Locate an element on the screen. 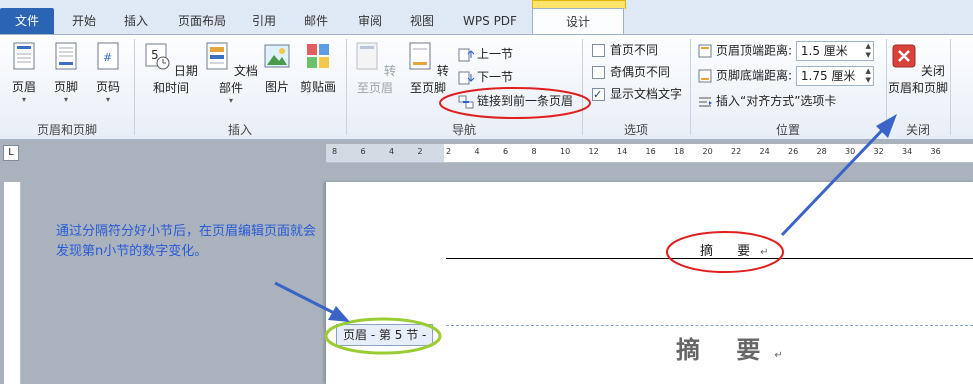 Image resolution: width=973 pixels, height=384 pixels. arrow-to-section-tag is located at coordinates (305, 298).